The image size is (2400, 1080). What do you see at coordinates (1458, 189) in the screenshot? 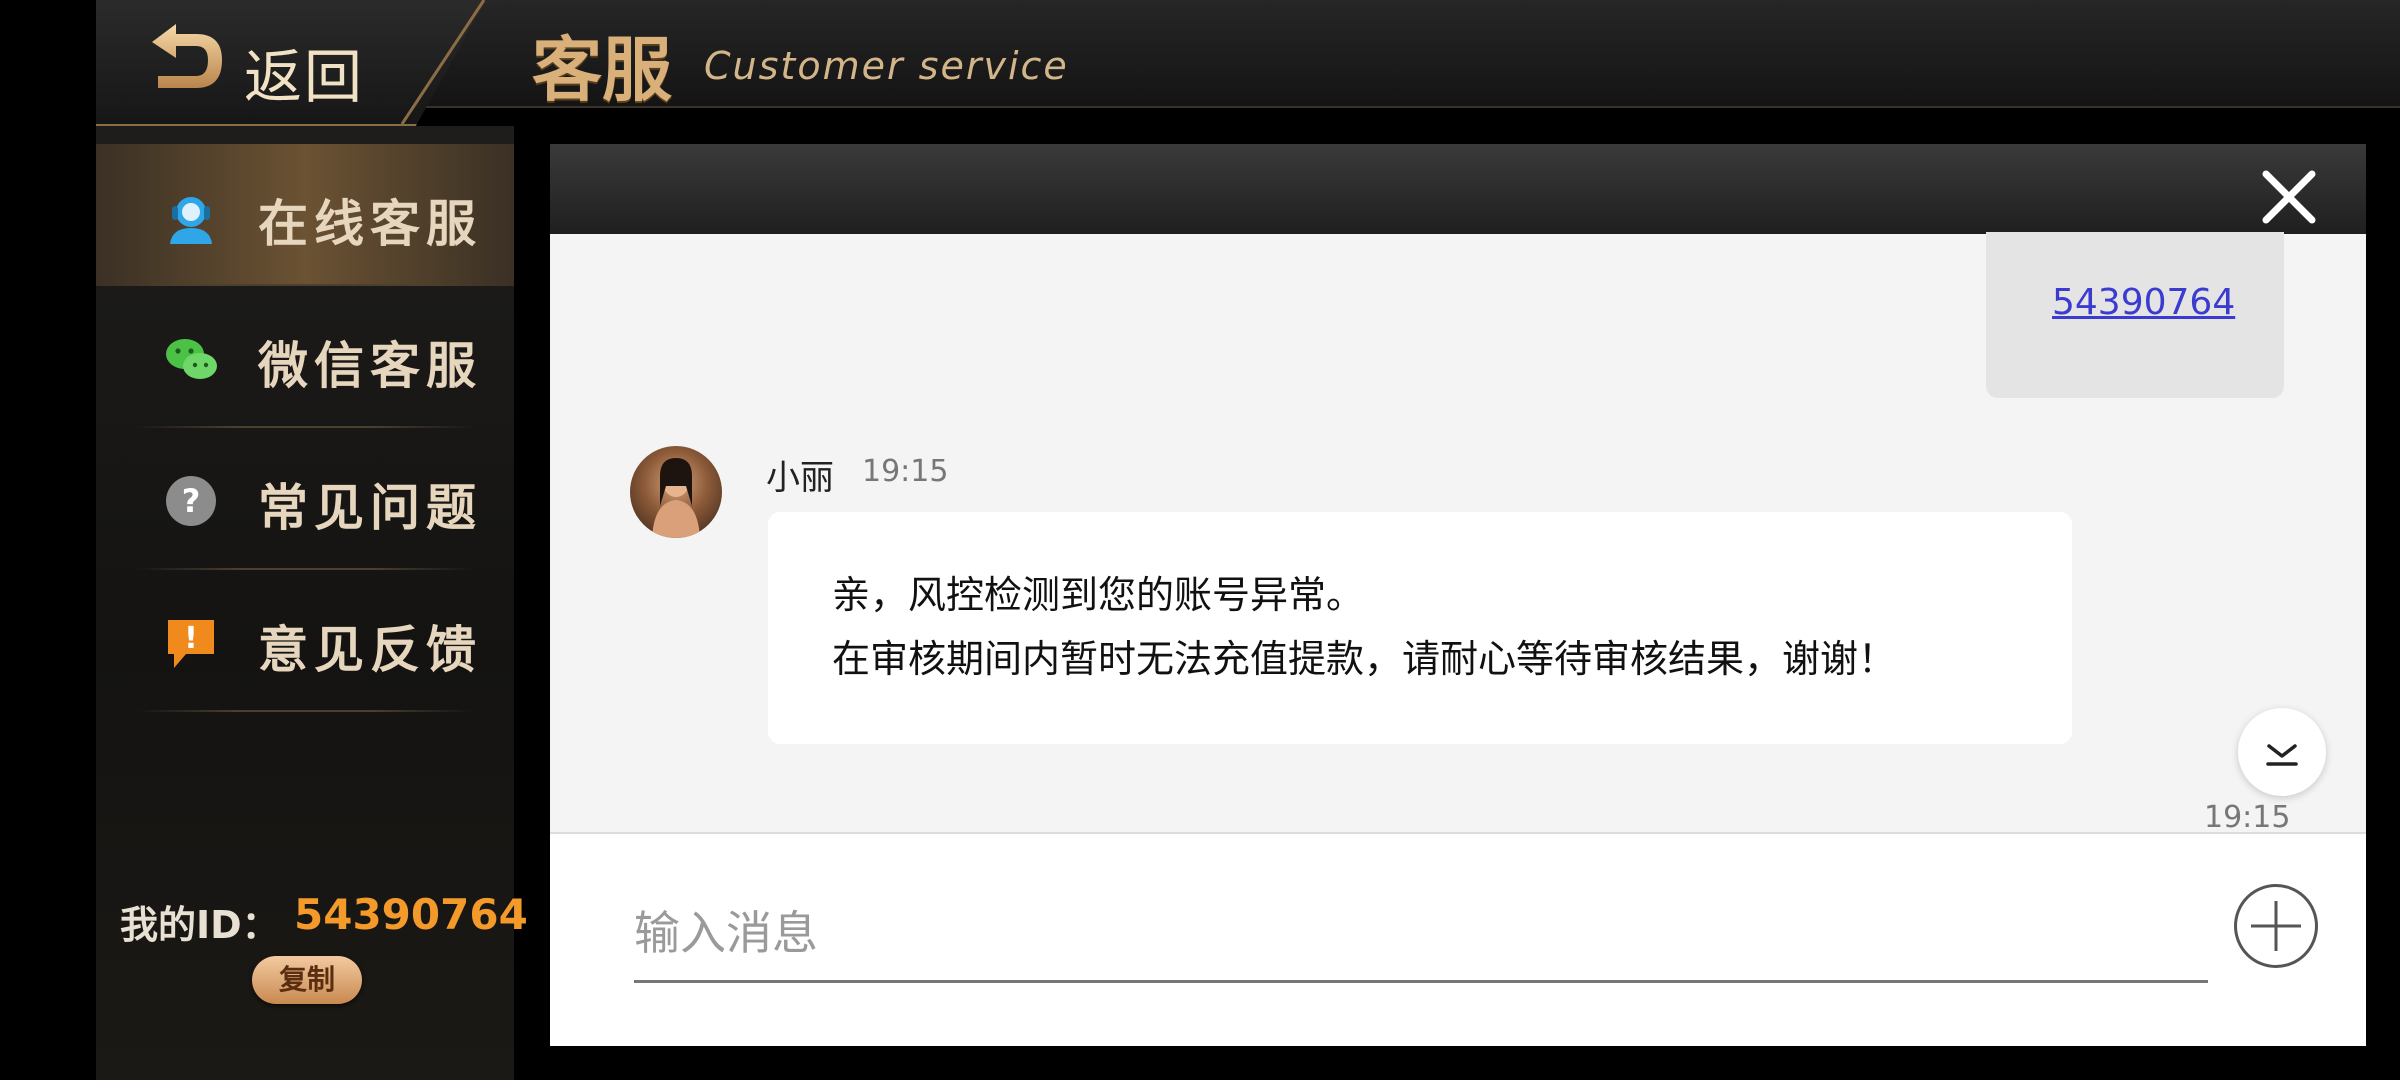
I see `chat-dialog-header` at bounding box center [1458, 189].